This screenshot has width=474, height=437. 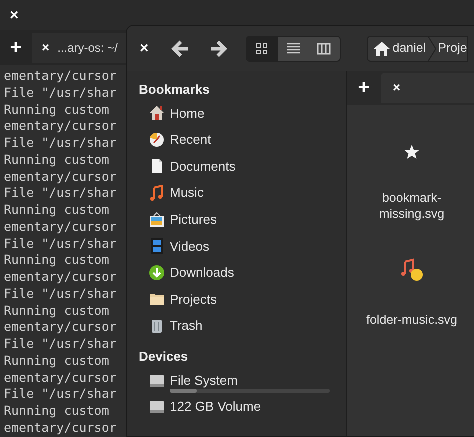 What do you see at coordinates (157, 220) in the screenshot?
I see `picture-icon` at bounding box center [157, 220].